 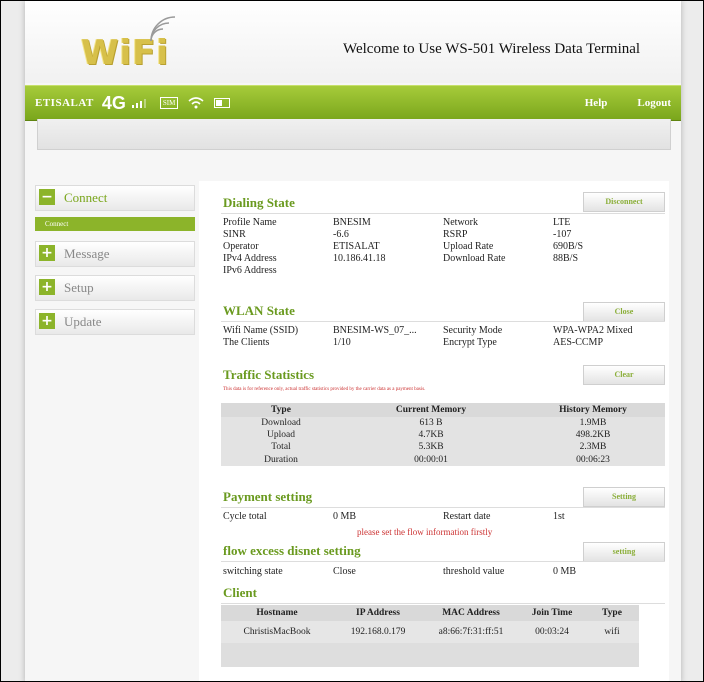 I want to click on ipv6-label: IPv6 Address, so click(x=250, y=270).